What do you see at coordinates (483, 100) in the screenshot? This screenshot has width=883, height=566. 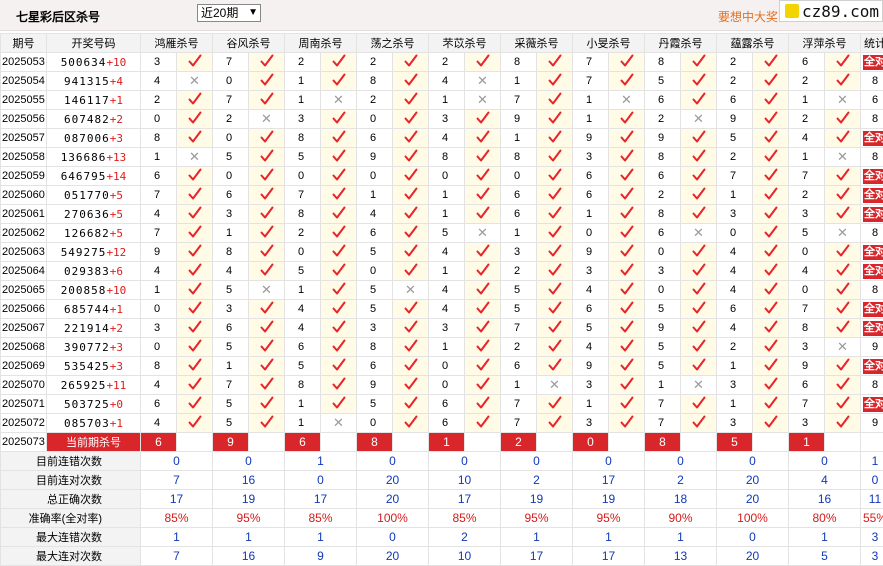 I see `result-wrong: ✕` at bounding box center [483, 100].